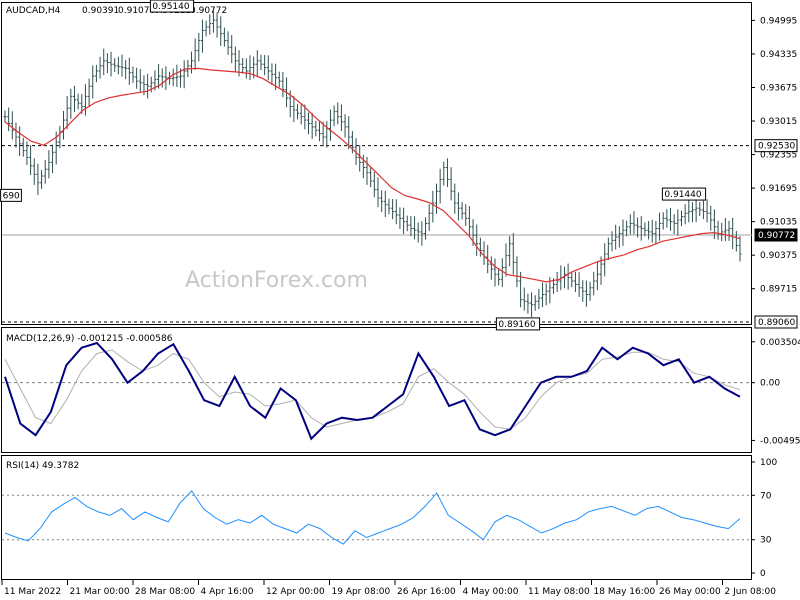 This screenshot has width=800, height=600. I want to click on rsi-series, so click(372, 517).